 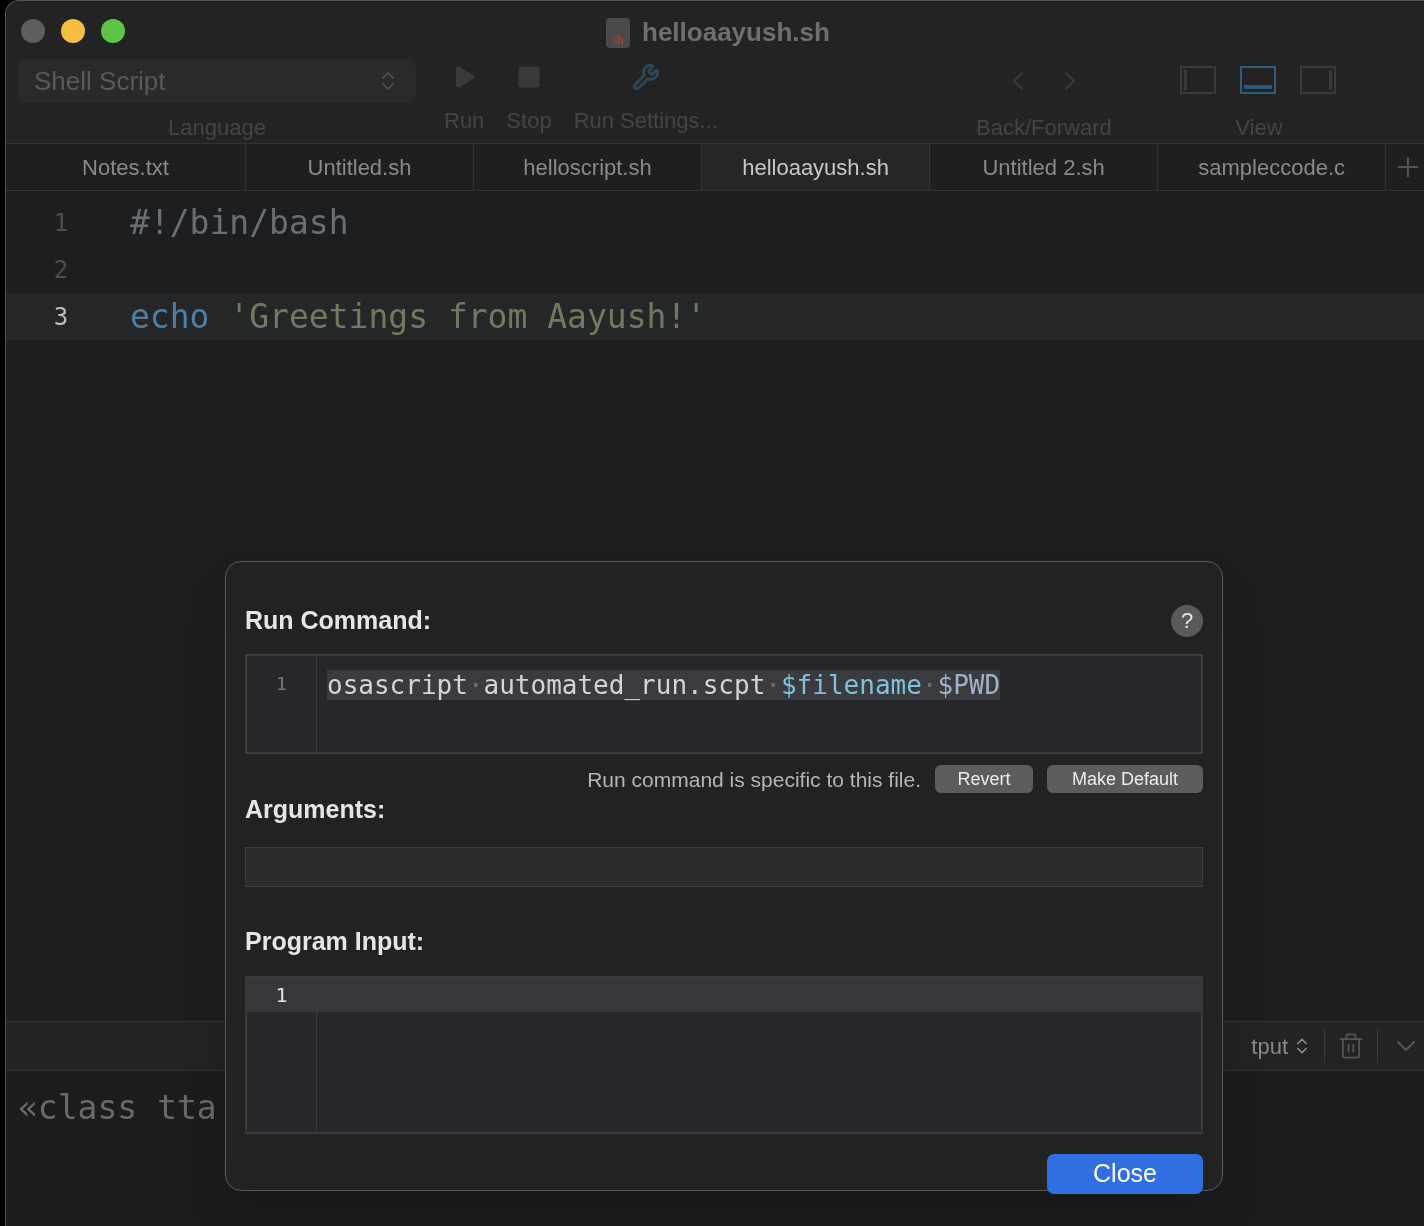 What do you see at coordinates (73, 31) in the screenshot?
I see `minimize-window-button` at bounding box center [73, 31].